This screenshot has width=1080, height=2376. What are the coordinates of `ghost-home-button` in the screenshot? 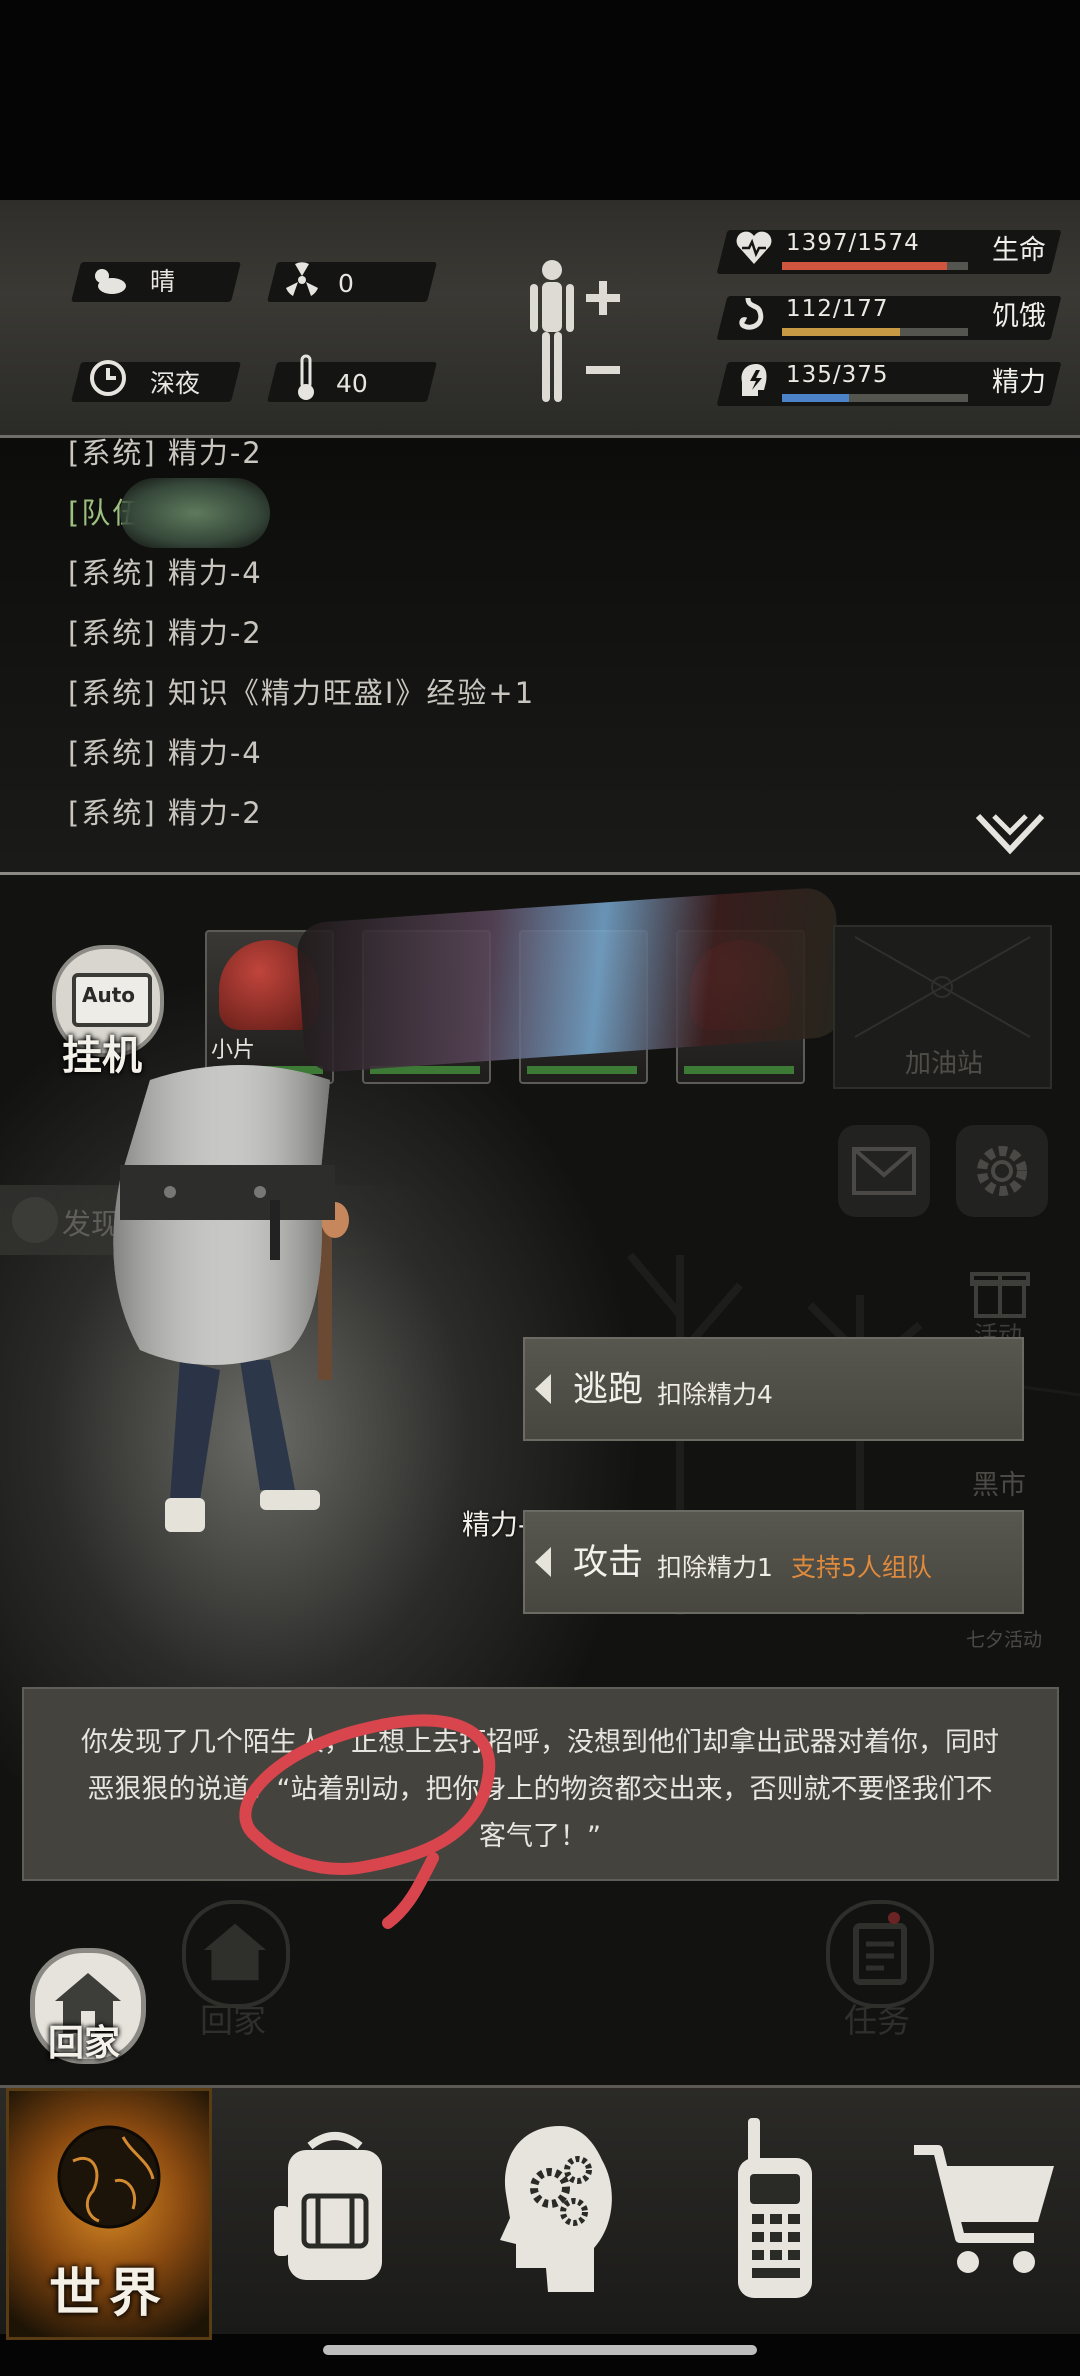 It's located at (236, 1954).